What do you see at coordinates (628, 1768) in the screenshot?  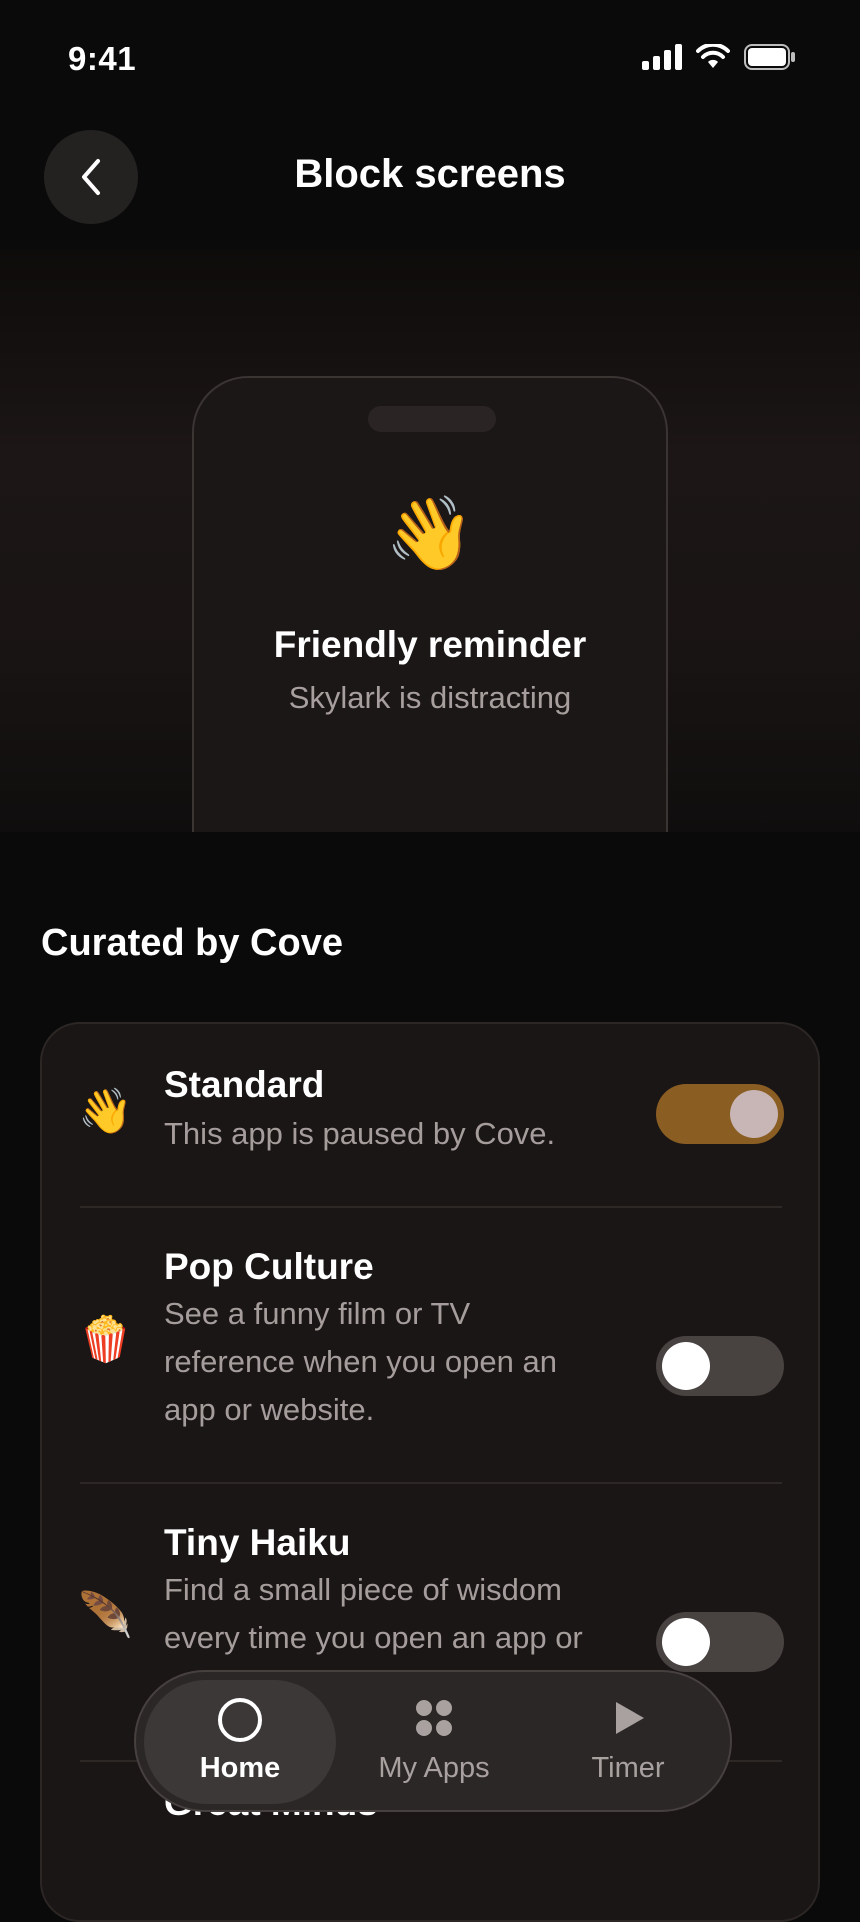 I see `tab-label: Timer` at bounding box center [628, 1768].